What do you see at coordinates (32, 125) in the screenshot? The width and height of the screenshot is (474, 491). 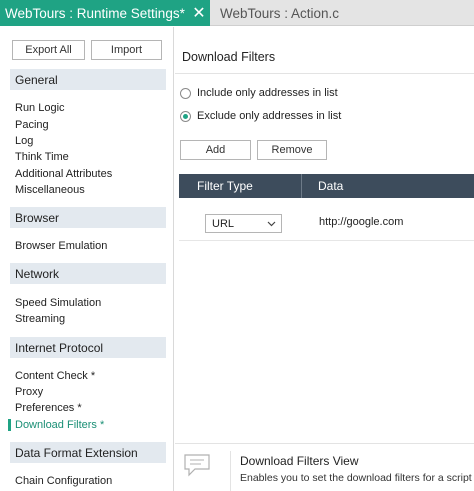 I see `sidebar-item-pacing: Pacing` at bounding box center [32, 125].